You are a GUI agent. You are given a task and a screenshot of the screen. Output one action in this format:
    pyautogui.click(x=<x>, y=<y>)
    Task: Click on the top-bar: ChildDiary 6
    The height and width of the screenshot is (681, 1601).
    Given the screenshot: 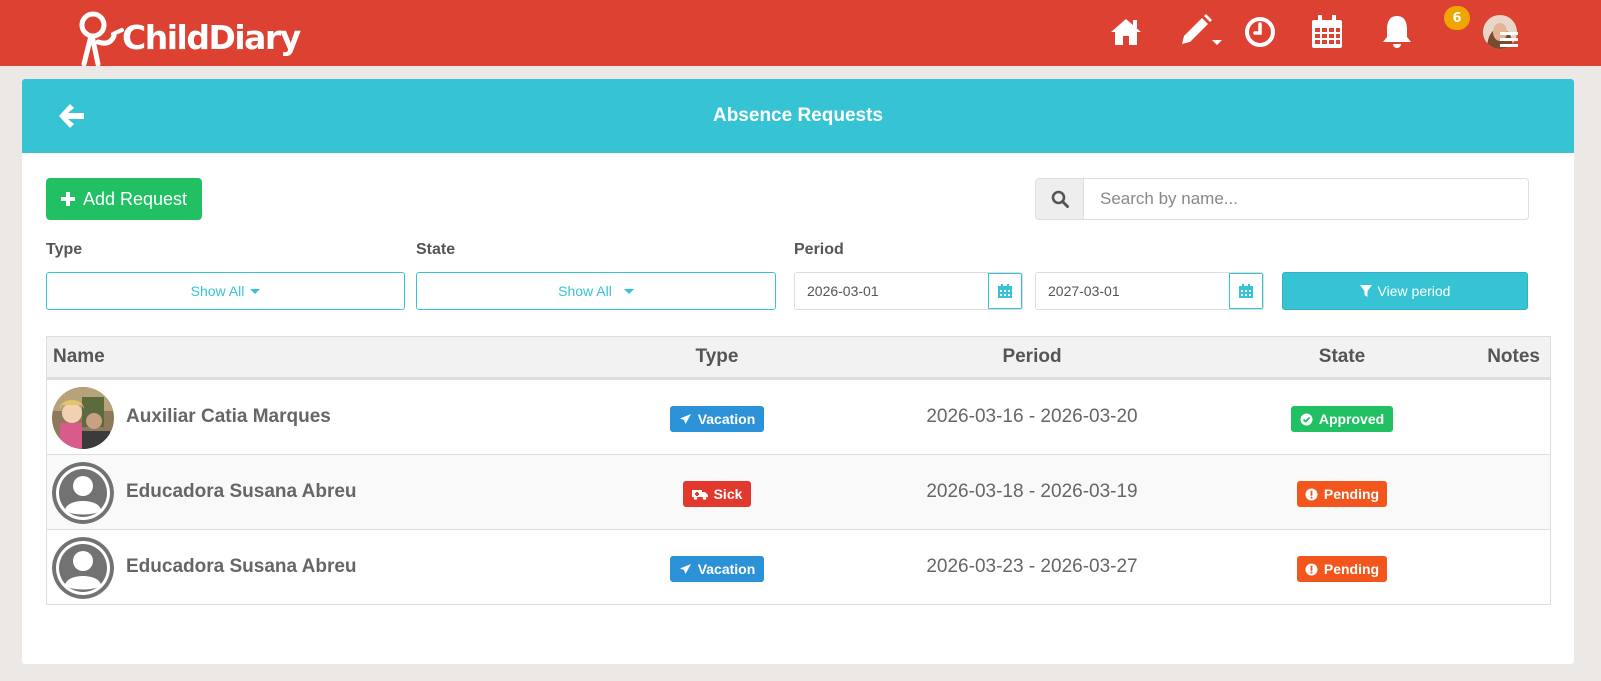 What is the action you would take?
    pyautogui.click(x=800, y=33)
    